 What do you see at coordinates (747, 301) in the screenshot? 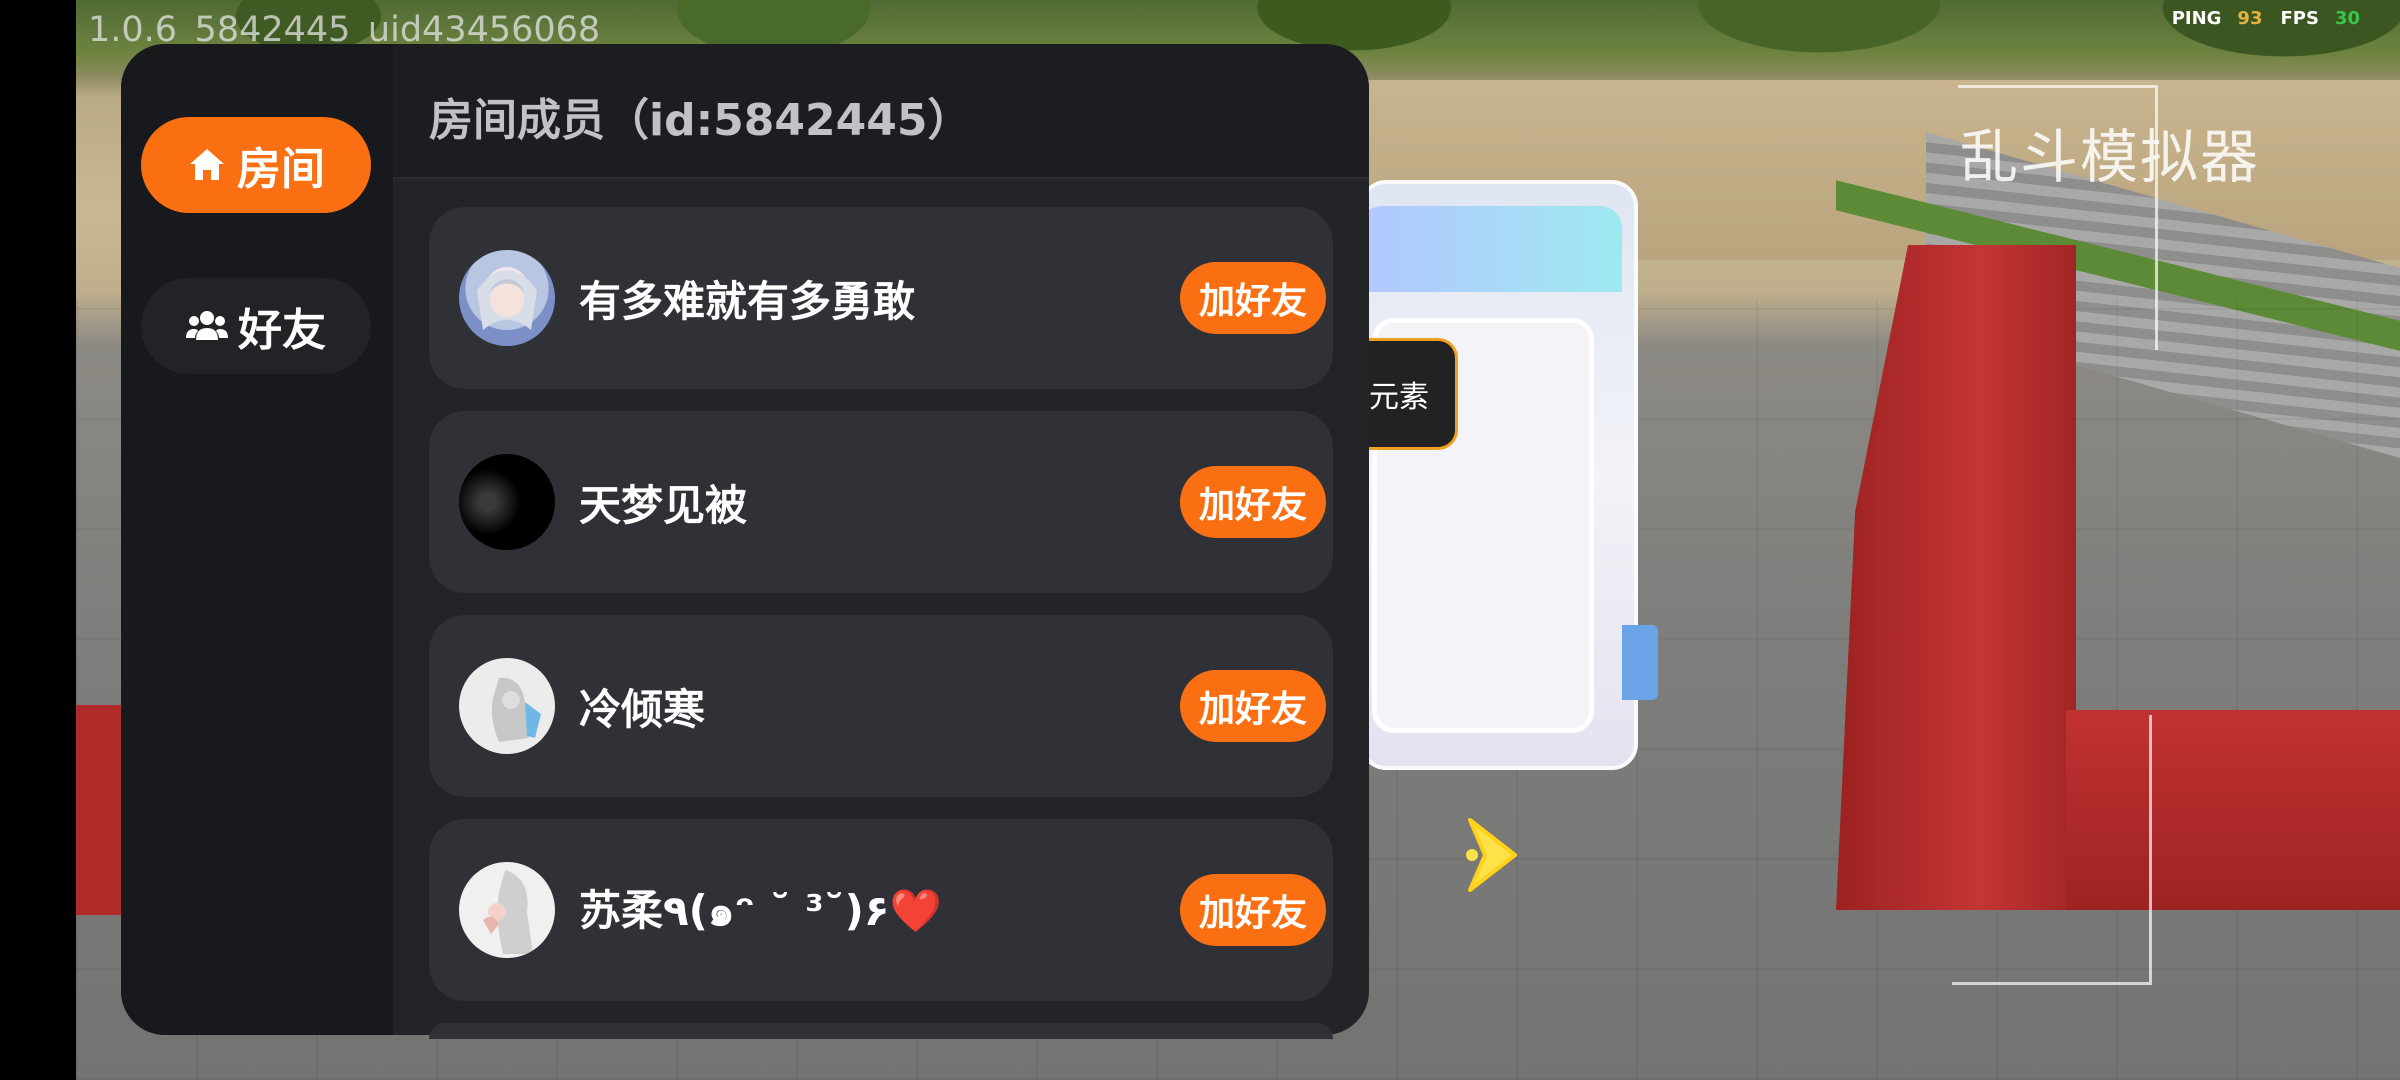
I see `member-name: 有多难就有多勇敢` at bounding box center [747, 301].